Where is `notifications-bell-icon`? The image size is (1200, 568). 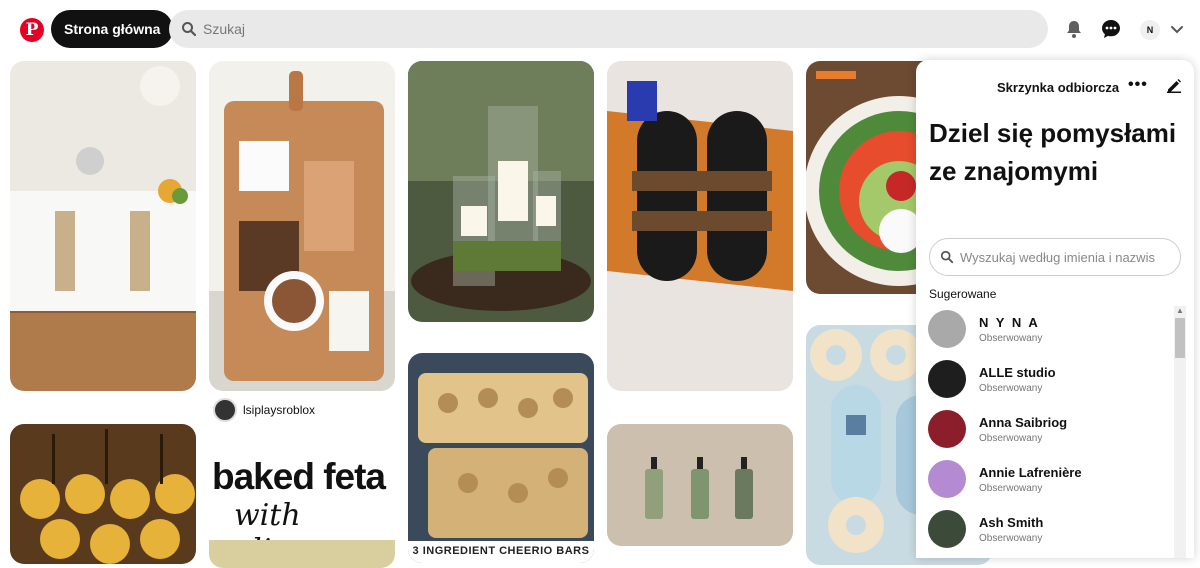 notifications-bell-icon is located at coordinates (1074, 29).